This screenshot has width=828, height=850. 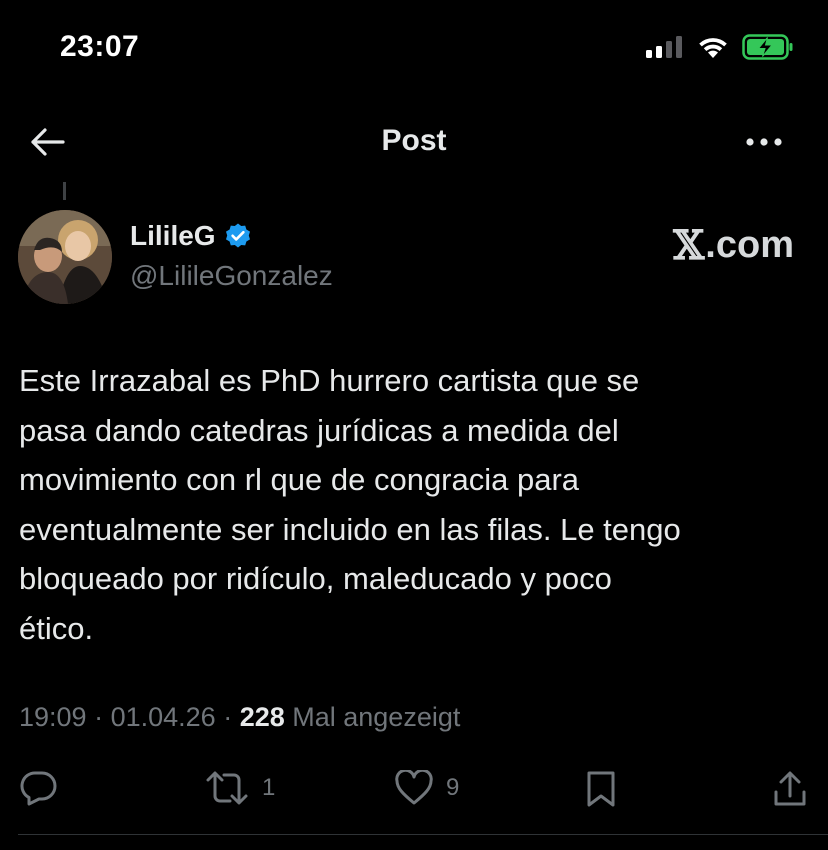 What do you see at coordinates (38, 788) in the screenshot?
I see `reply-icon` at bounding box center [38, 788].